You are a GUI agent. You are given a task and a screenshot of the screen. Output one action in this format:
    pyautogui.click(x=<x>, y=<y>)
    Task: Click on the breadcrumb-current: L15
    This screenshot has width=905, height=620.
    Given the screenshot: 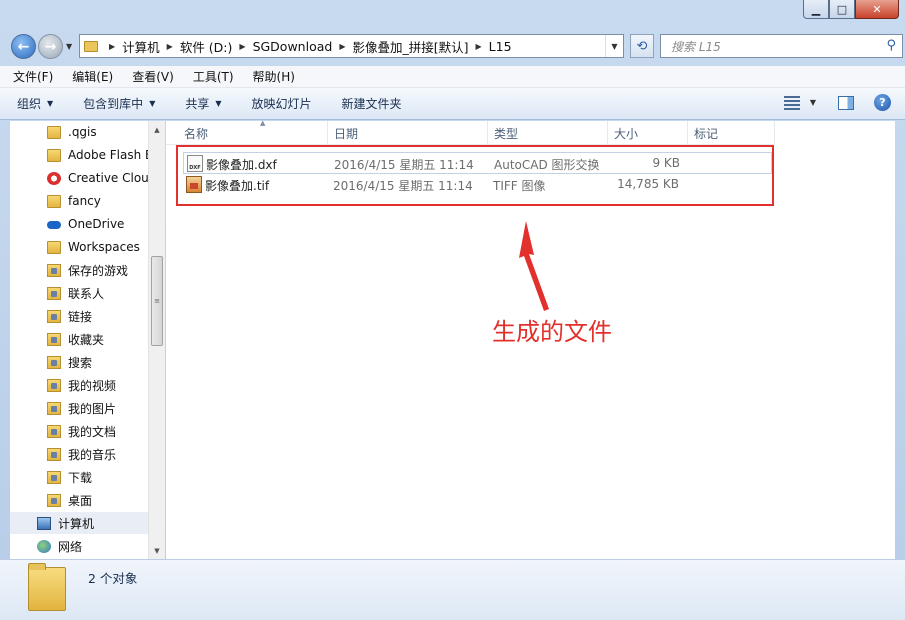 What is the action you would take?
    pyautogui.click(x=500, y=46)
    